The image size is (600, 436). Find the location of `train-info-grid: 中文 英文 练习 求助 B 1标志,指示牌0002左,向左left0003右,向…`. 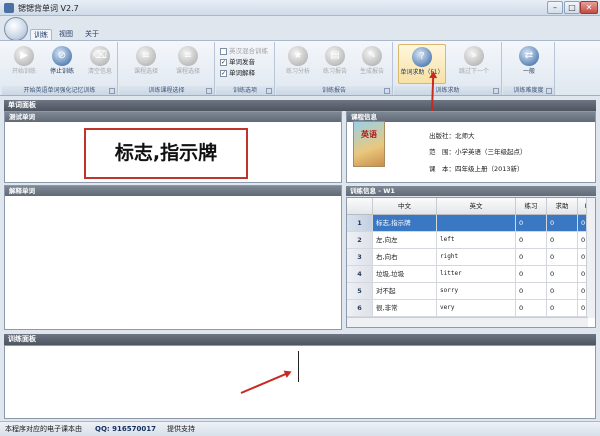

train-info-grid: 中文 英文 练习 求助 B 1标志,指示牌0002左,向左left0003右,向… is located at coordinates (471, 262).